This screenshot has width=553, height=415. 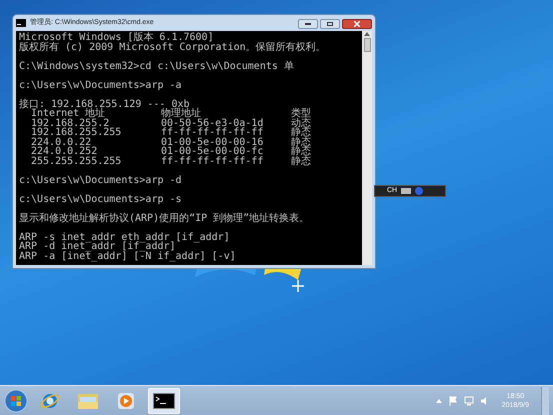 I want to click on show-desktop-button, so click(x=545, y=400).